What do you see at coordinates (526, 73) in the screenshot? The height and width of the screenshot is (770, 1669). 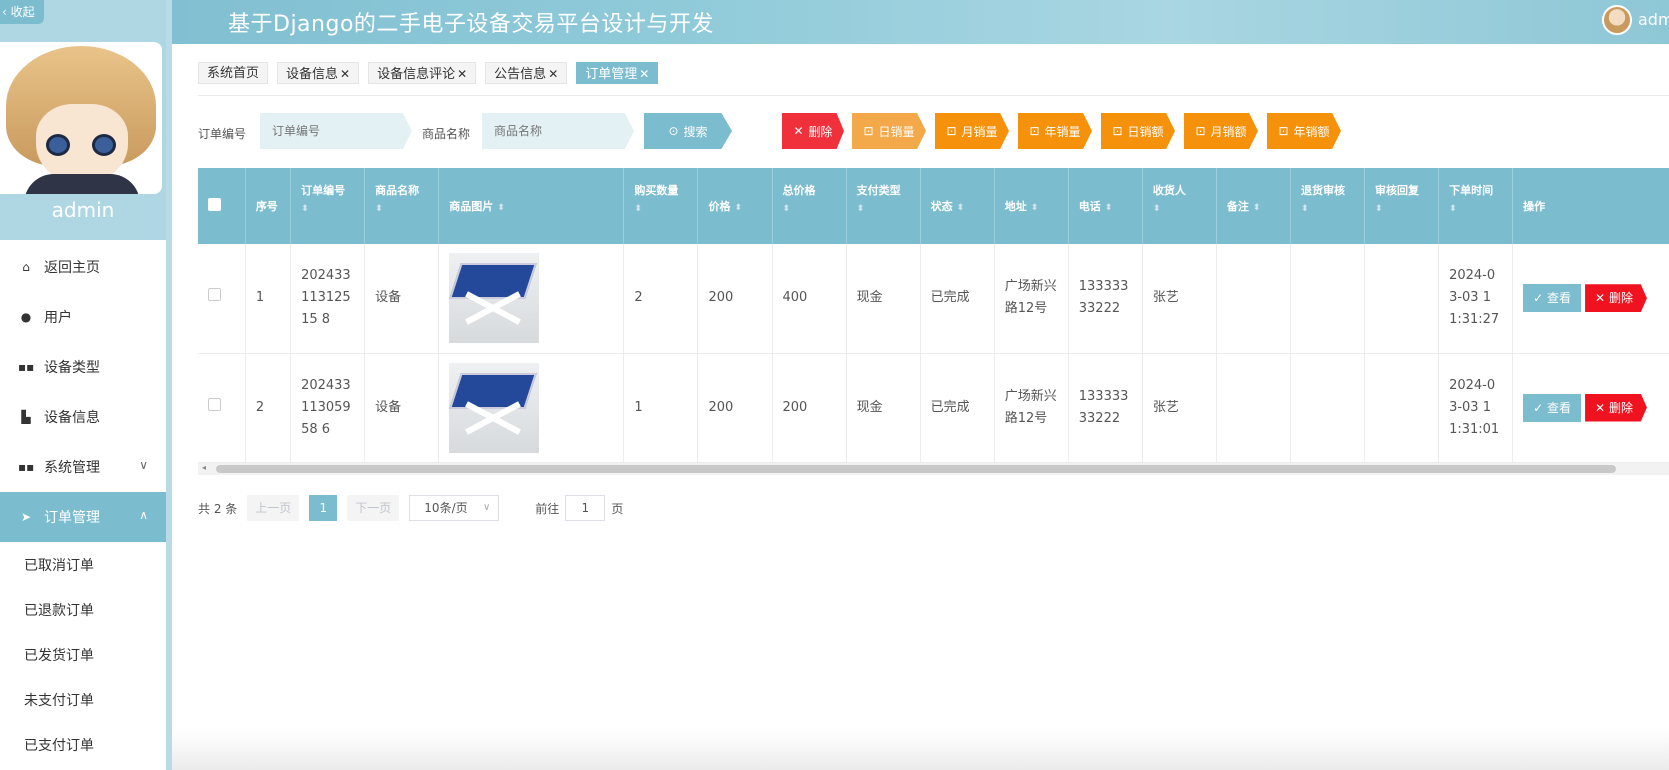 I see `tab-announcements: 公告信息 ✕` at bounding box center [526, 73].